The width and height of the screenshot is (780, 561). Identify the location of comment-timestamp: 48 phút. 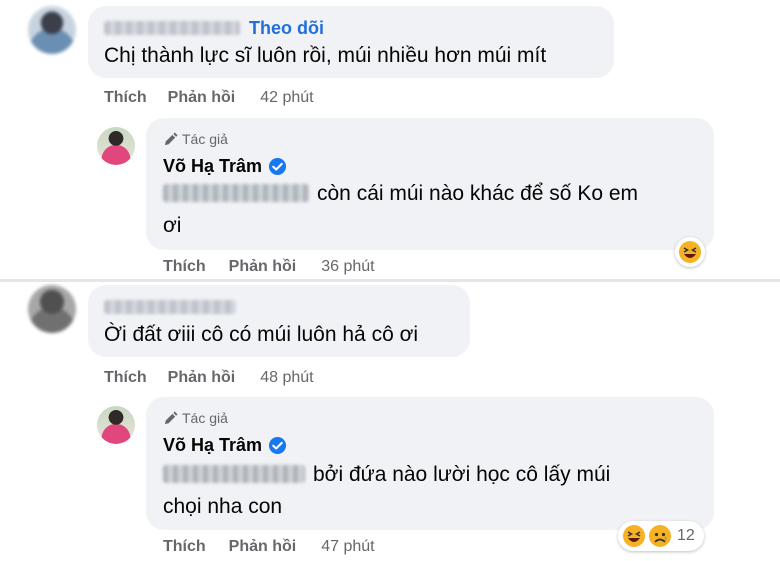
(286, 378).